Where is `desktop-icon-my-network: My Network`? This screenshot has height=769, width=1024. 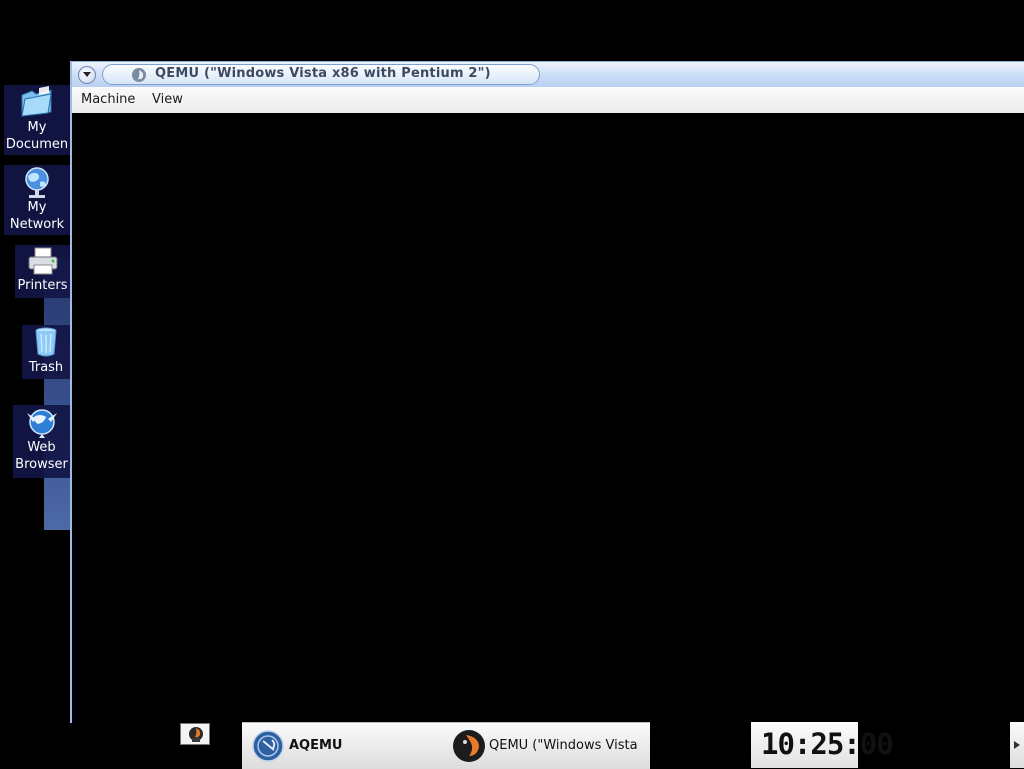 desktop-icon-my-network: My Network is located at coordinates (37, 200).